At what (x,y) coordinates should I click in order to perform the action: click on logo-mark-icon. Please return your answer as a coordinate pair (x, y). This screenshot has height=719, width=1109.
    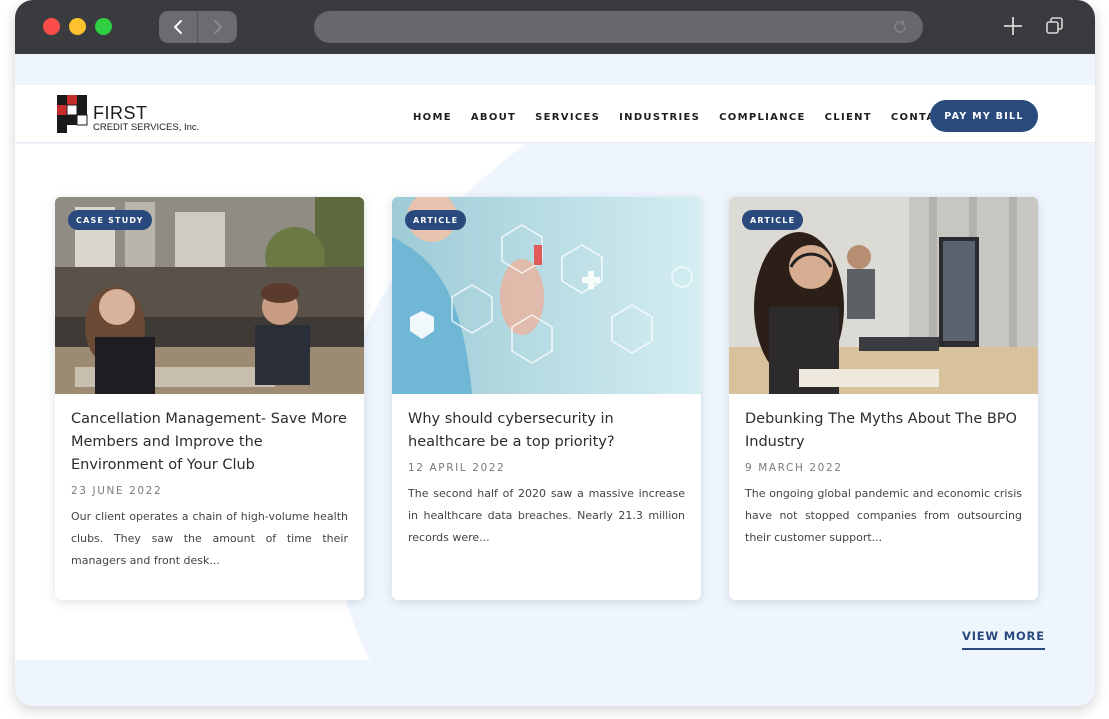
    Looking at the image, I should click on (72, 114).